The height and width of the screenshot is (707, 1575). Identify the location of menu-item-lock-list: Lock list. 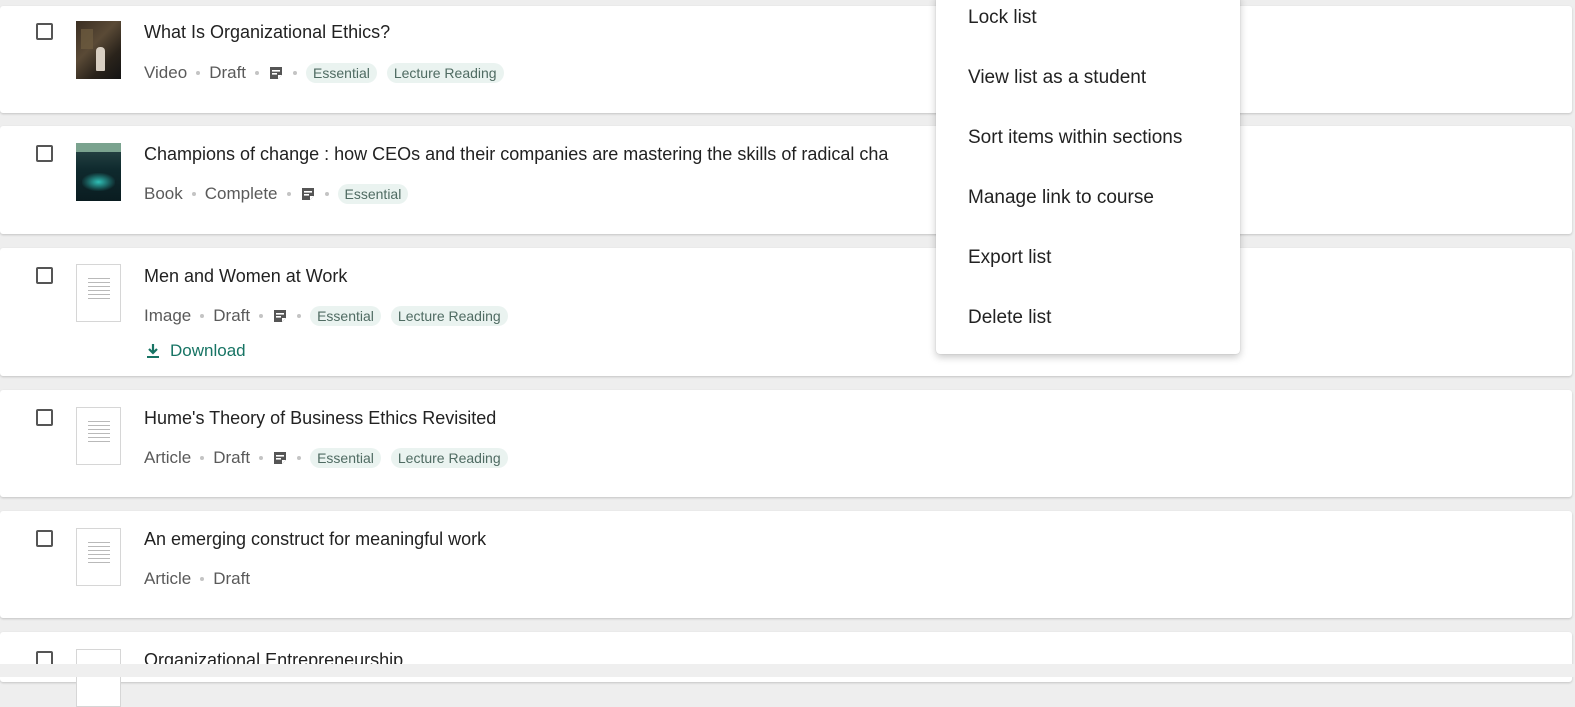
(1088, 21).